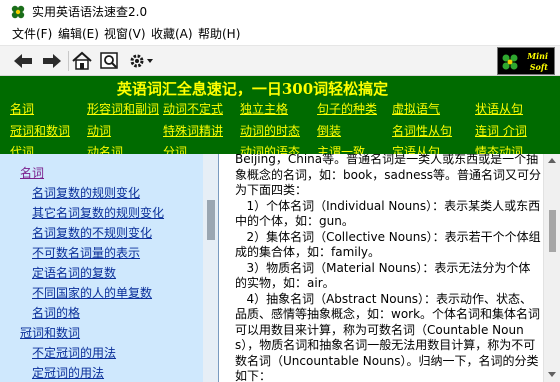 This screenshot has width=560, height=382. What do you see at coordinates (552, 231) in the screenshot?
I see `content-scrollbar-thumb` at bounding box center [552, 231].